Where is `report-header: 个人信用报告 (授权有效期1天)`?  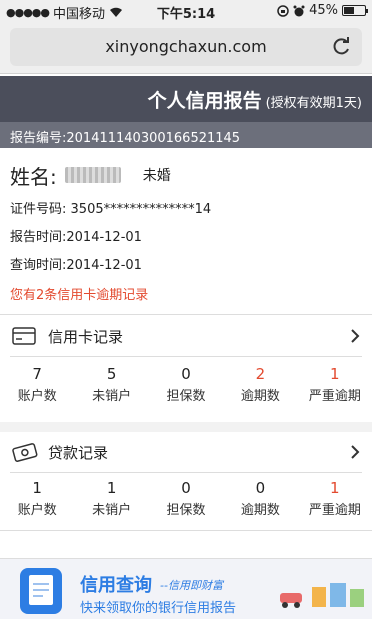
report-header: 个人信用报告 (授权有效期1天) is located at coordinates (186, 99).